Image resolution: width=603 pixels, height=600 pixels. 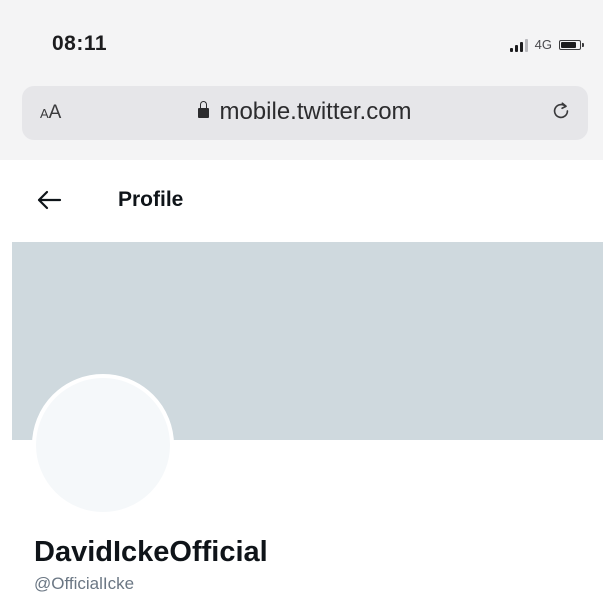 I want to click on avatar, so click(x=103, y=445).